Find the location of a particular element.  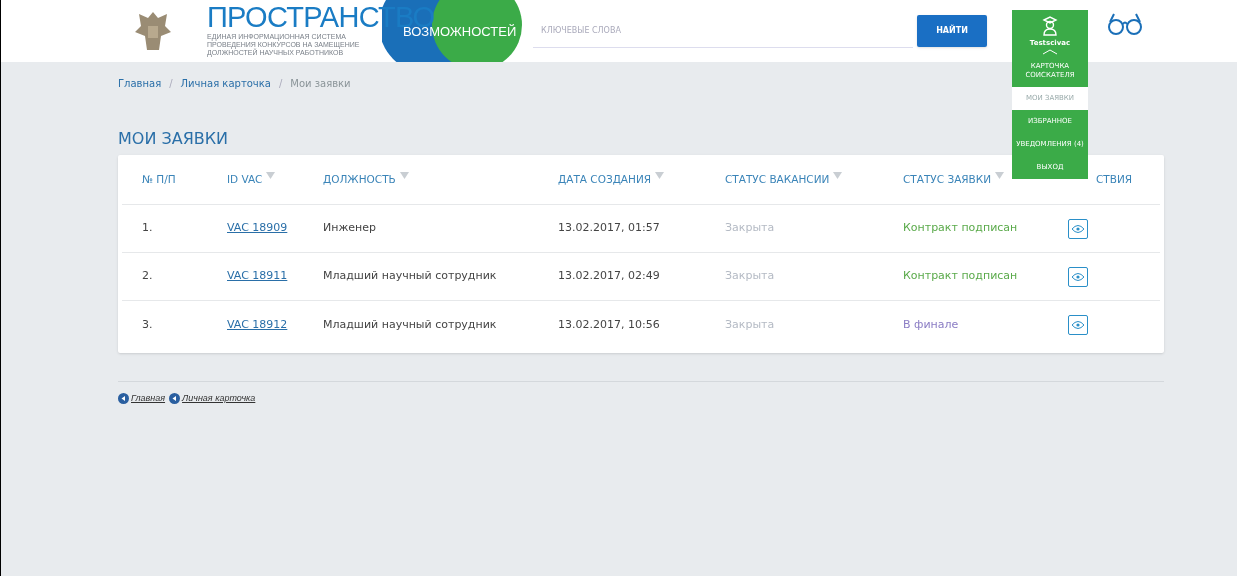

column-header: СТВИЯ is located at coordinates (1114, 179).